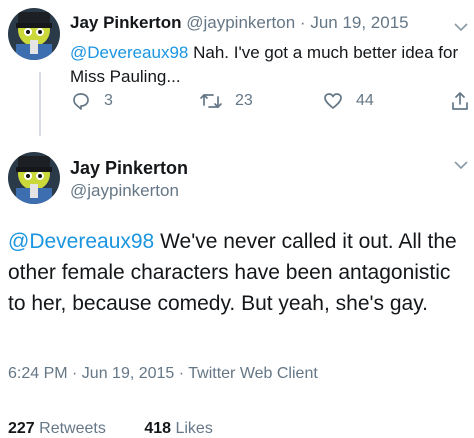 The height and width of the screenshot is (438, 474). I want to click on reply-icon, so click(81, 101).